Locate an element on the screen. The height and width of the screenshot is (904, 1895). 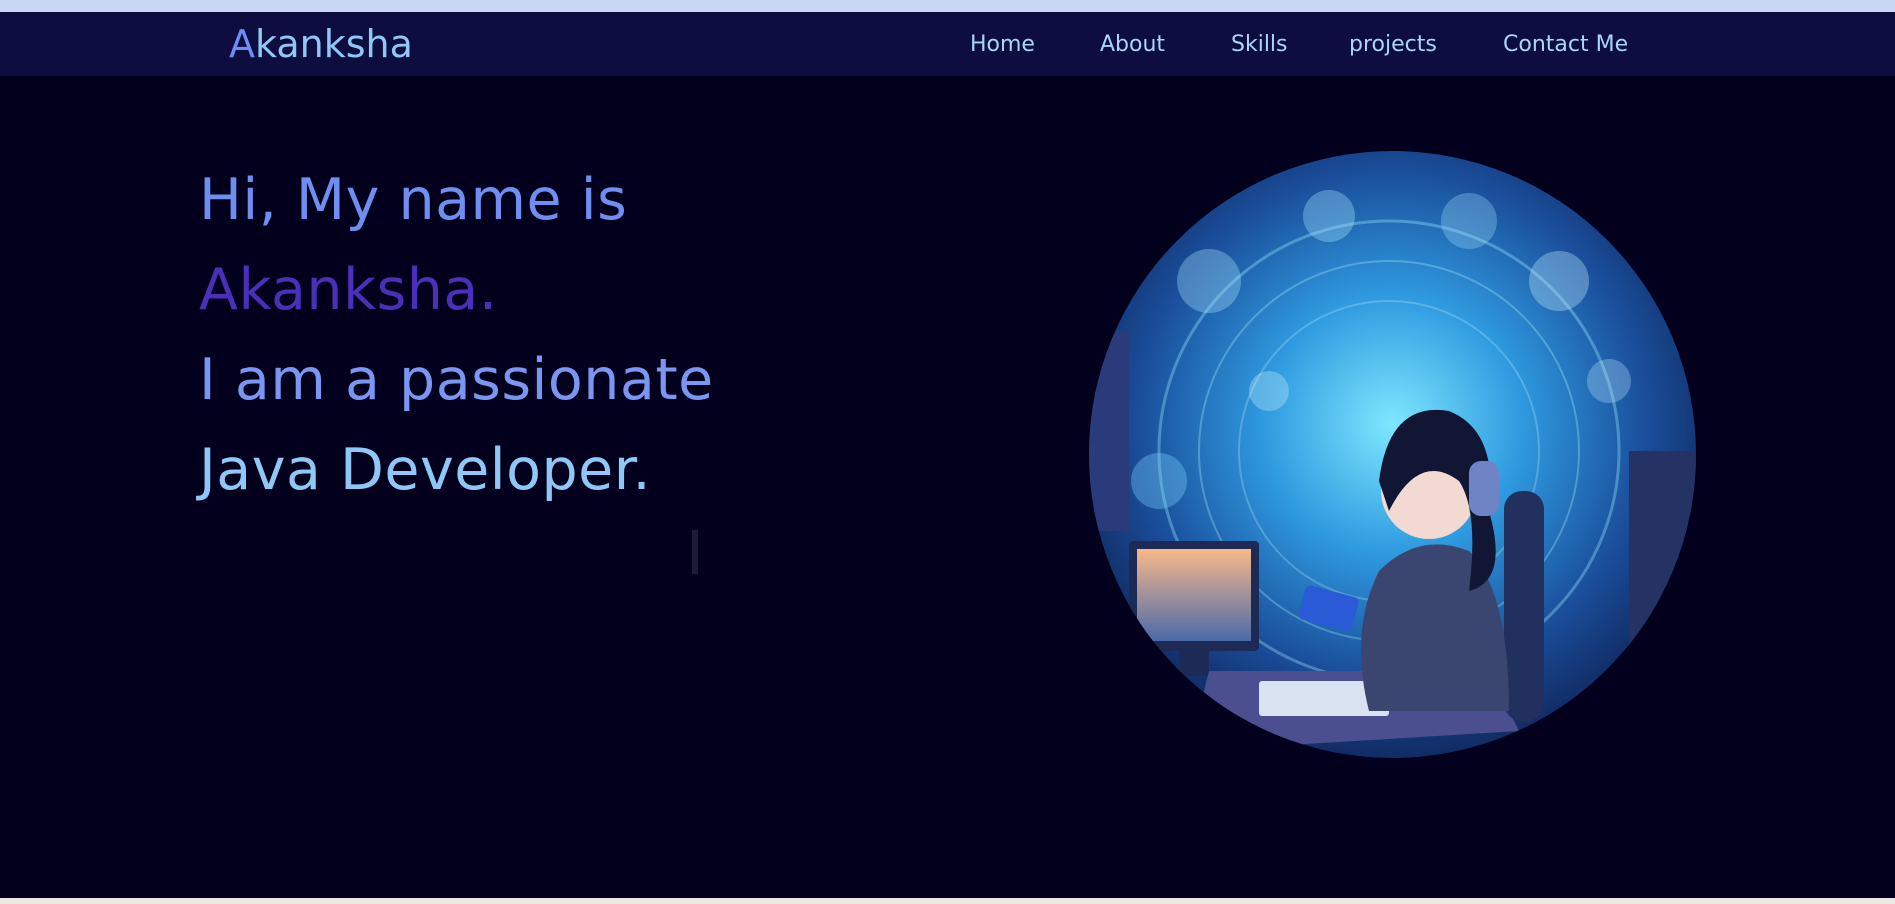
brand-logo-initial: A is located at coordinates (242, 44).